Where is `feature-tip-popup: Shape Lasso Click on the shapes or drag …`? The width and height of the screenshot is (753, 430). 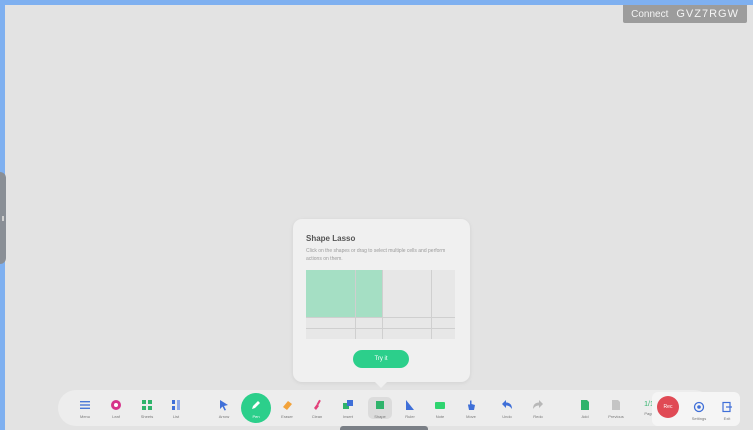 feature-tip-popup: Shape Lasso Click on the shapes or drag … is located at coordinates (381, 303).